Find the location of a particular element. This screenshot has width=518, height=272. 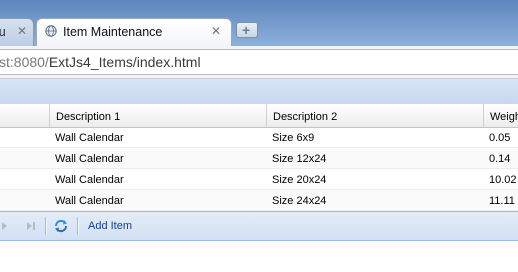

grid-header: Description 1 Description 2 Weigh is located at coordinates (259, 116).